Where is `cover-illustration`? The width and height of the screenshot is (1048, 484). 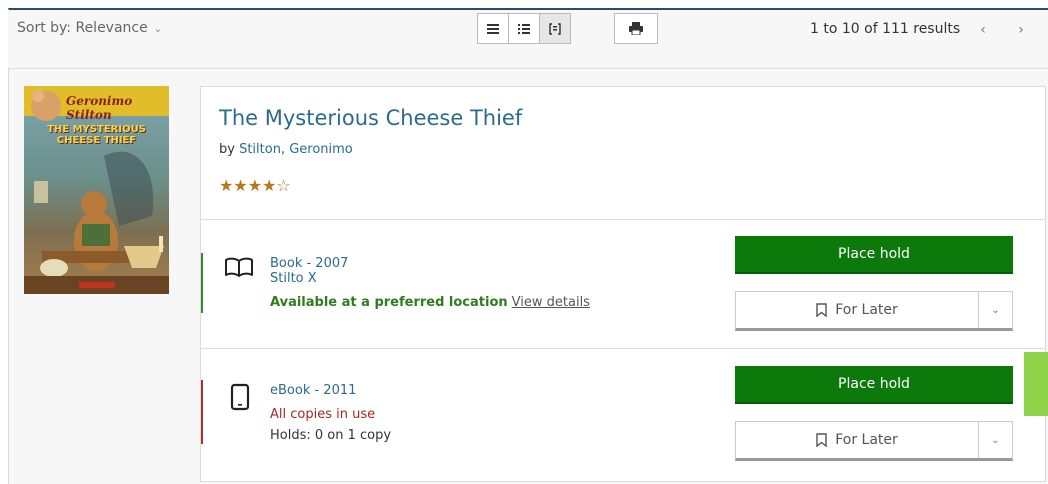 cover-illustration is located at coordinates (96, 192).